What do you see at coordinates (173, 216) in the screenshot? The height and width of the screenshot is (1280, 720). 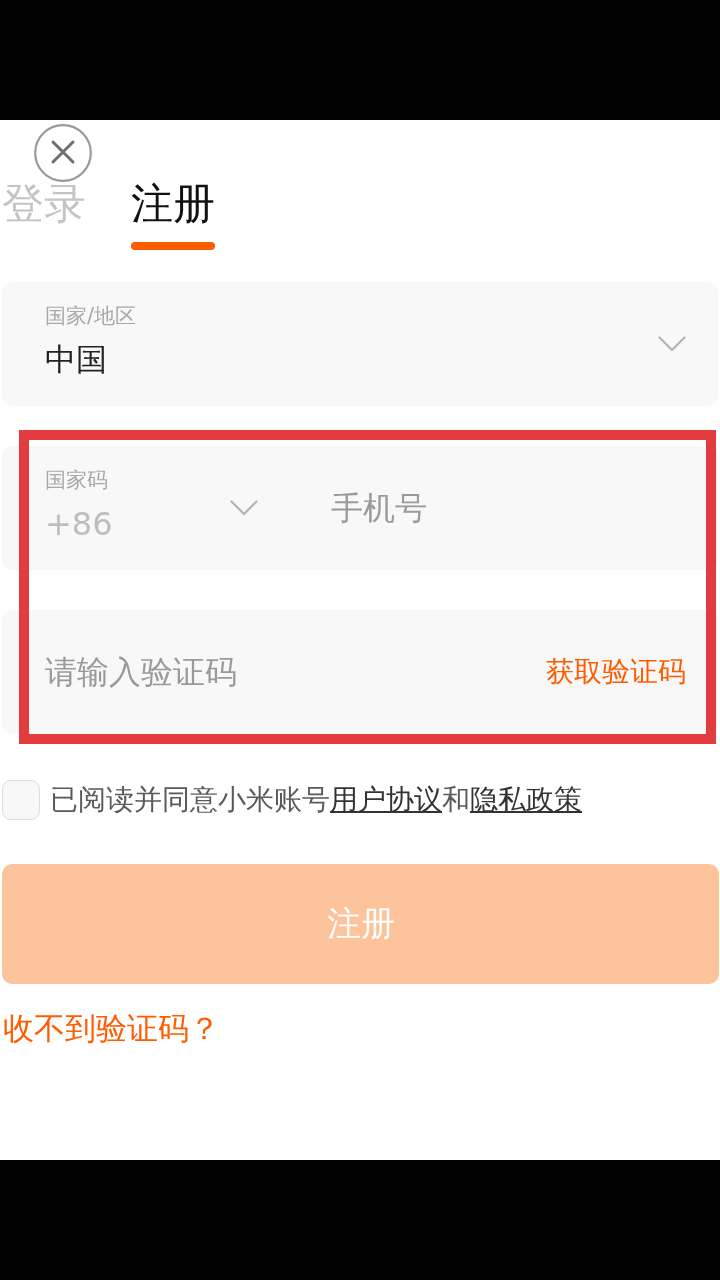 I see `tab: 注册` at bounding box center [173, 216].